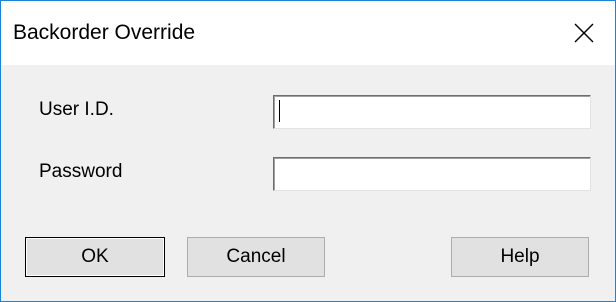  I want to click on ok-button: OK, so click(95, 257).